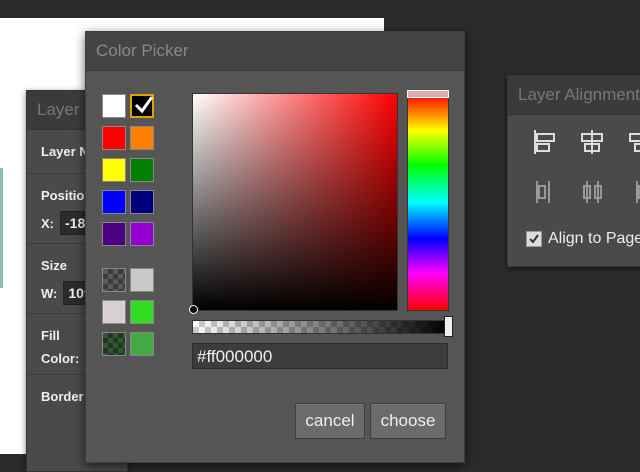  What do you see at coordinates (633, 192) in the screenshot?
I see `distribute-right-icon` at bounding box center [633, 192].